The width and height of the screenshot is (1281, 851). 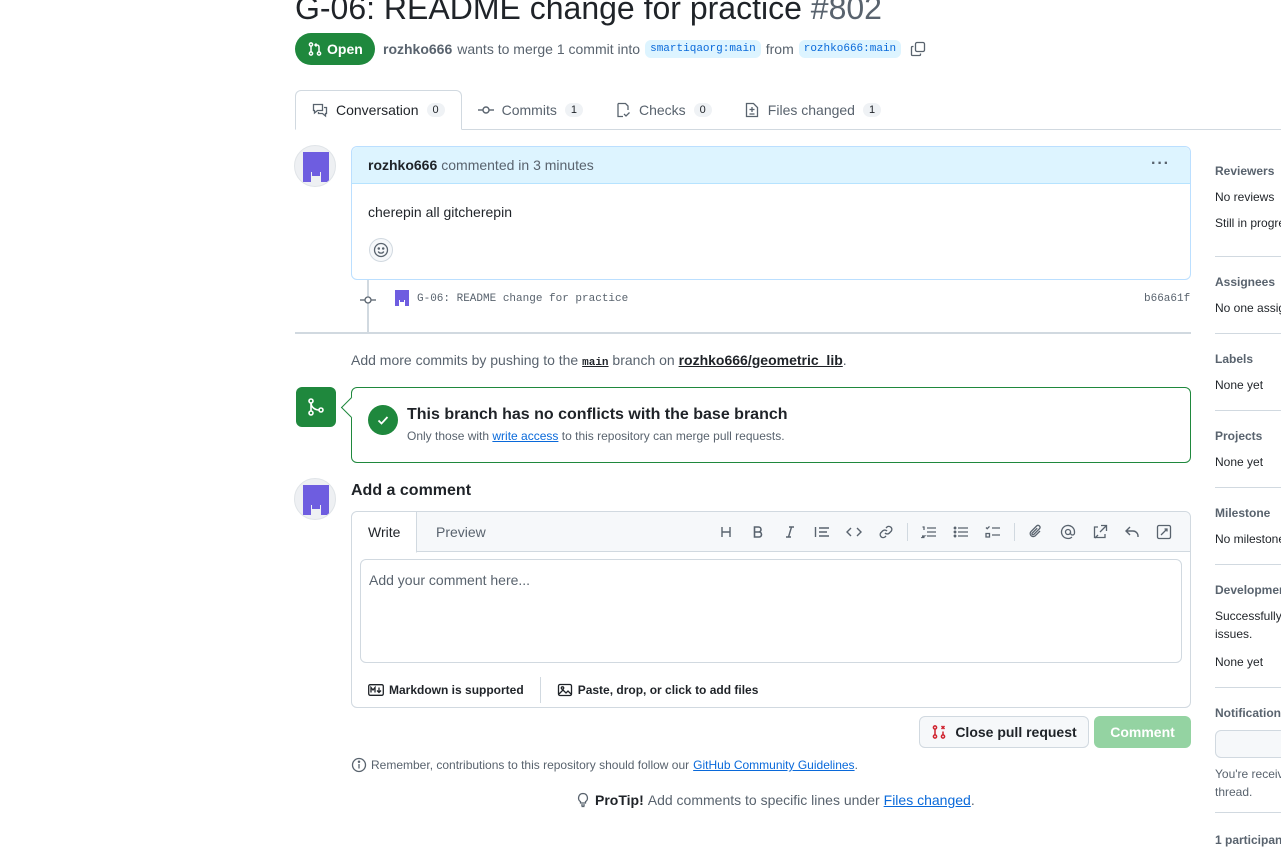 I want to click on mention-icon, so click(x=1068, y=532).